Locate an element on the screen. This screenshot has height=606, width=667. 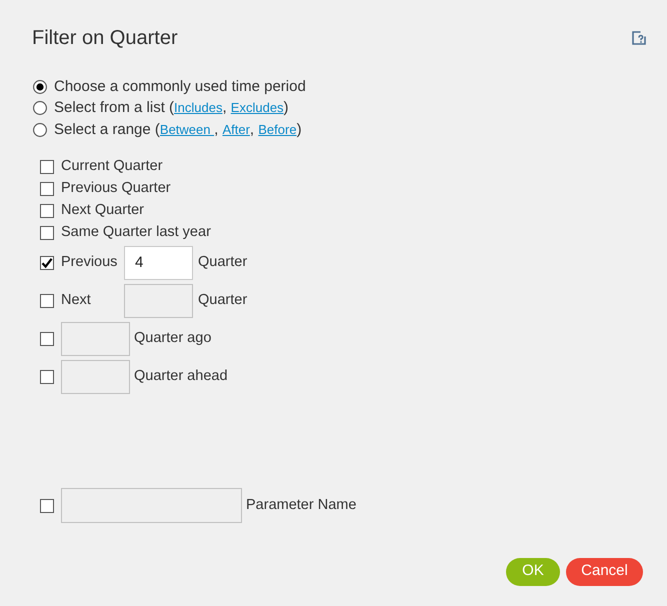
check-icon is located at coordinates (47, 262).